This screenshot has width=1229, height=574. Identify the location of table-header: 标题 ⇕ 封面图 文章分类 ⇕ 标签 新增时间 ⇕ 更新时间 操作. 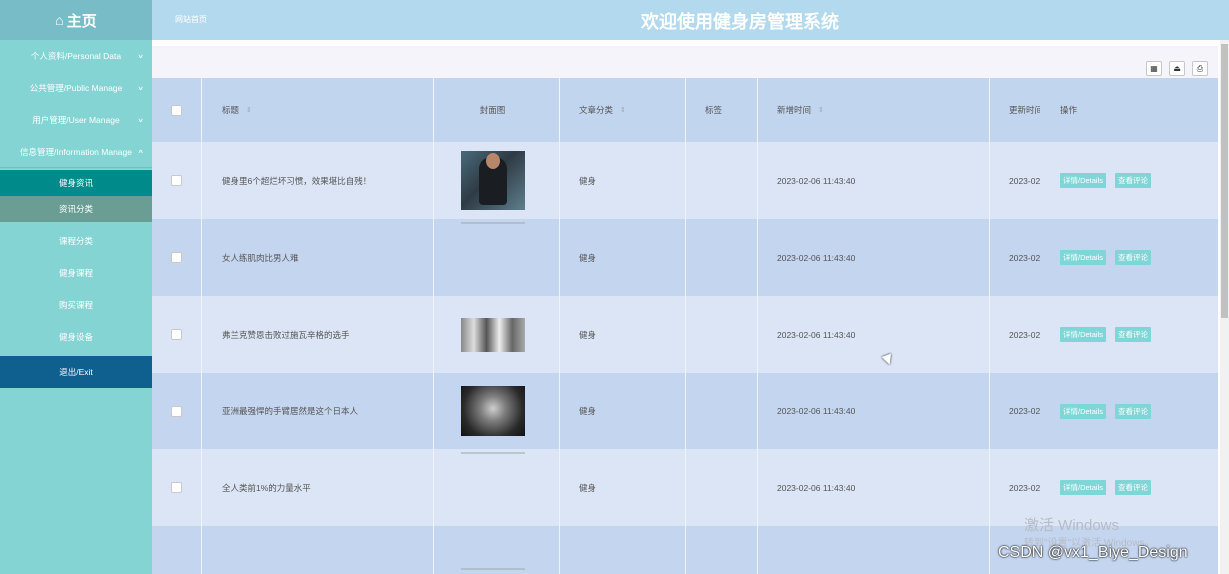
(685, 110).